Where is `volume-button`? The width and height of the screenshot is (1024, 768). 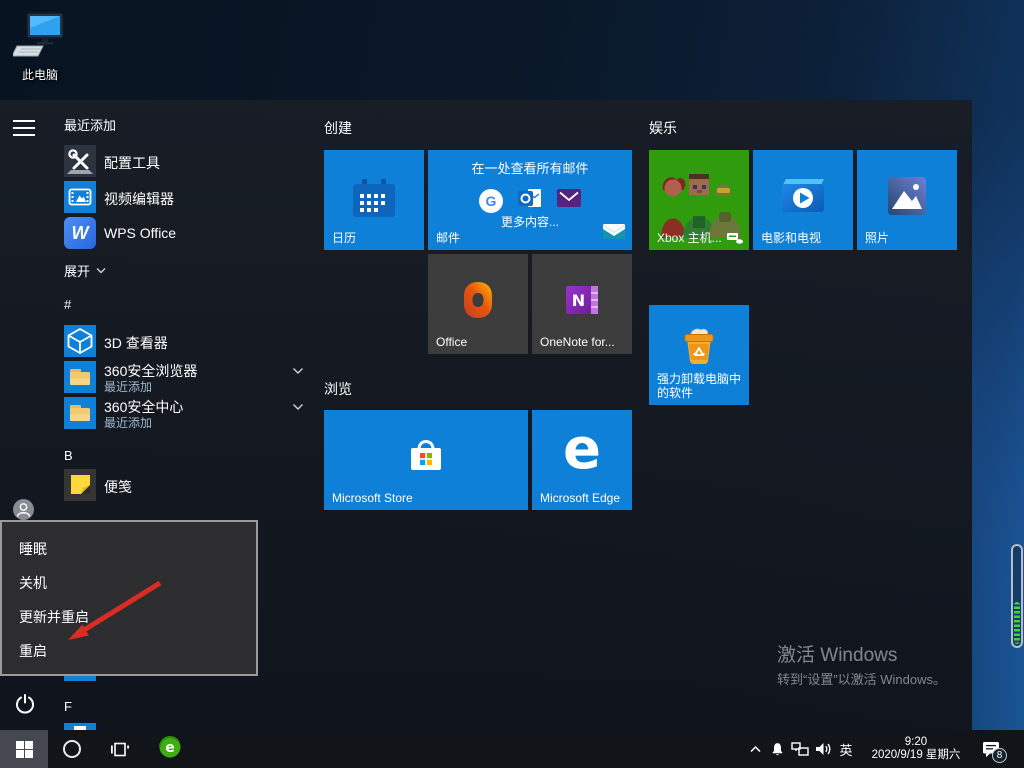 volume-button is located at coordinates (823, 749).